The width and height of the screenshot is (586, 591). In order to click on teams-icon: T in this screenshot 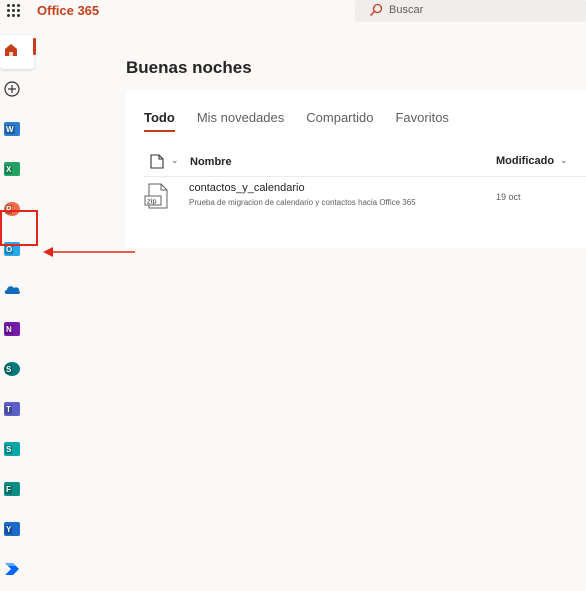, I will do `click(12, 409)`.